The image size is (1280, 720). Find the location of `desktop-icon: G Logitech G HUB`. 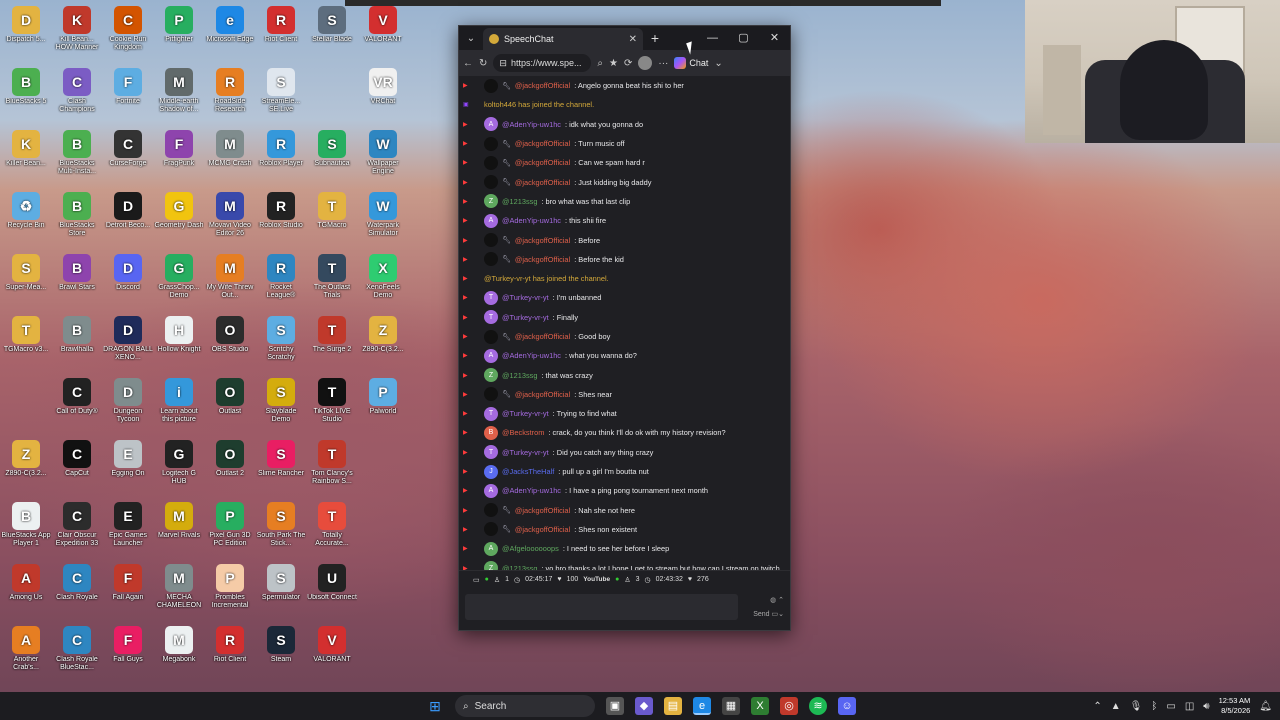

desktop-icon: G Logitech G HUB is located at coordinates (179, 467).